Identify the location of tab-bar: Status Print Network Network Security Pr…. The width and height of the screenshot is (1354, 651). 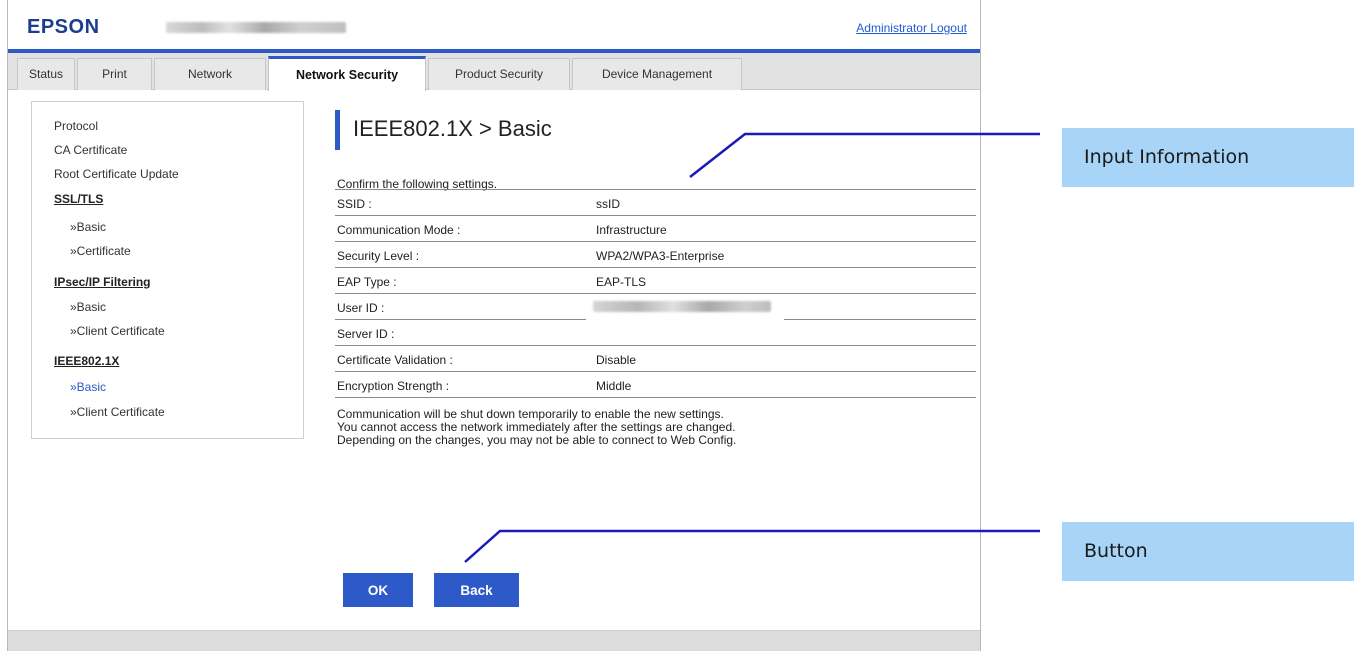
(494, 72).